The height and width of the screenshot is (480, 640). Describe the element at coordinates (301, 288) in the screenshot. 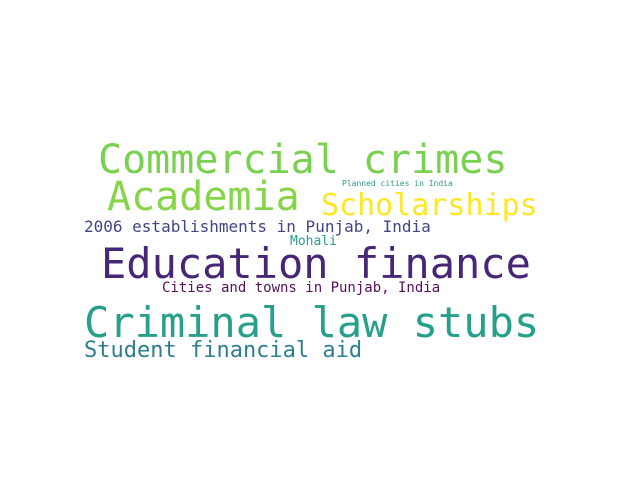

I see `word-cities-and-towns-in-punjab: Cities and towns in Punjab, India` at that location.